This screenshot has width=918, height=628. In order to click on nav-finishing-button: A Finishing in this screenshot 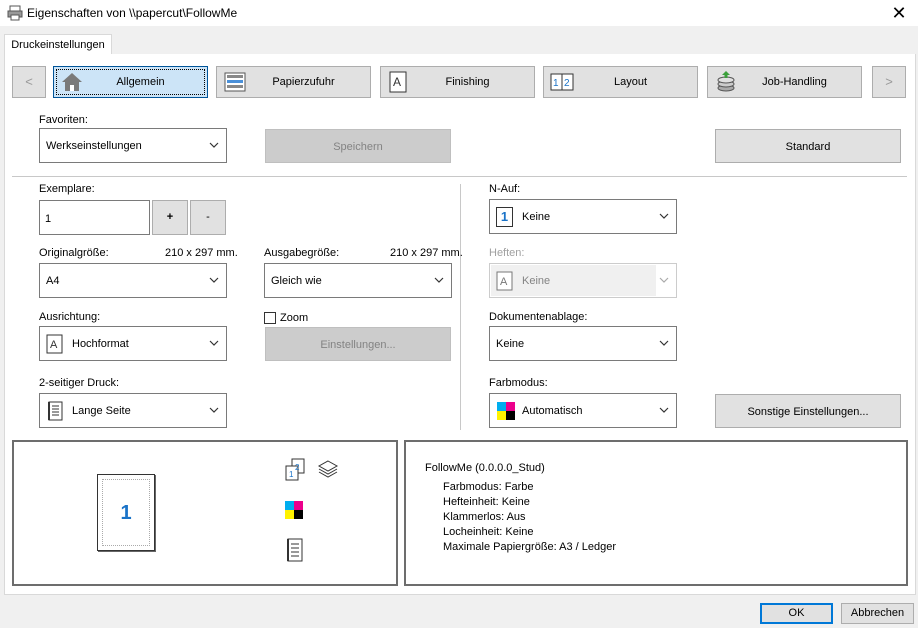, I will do `click(457, 82)`.